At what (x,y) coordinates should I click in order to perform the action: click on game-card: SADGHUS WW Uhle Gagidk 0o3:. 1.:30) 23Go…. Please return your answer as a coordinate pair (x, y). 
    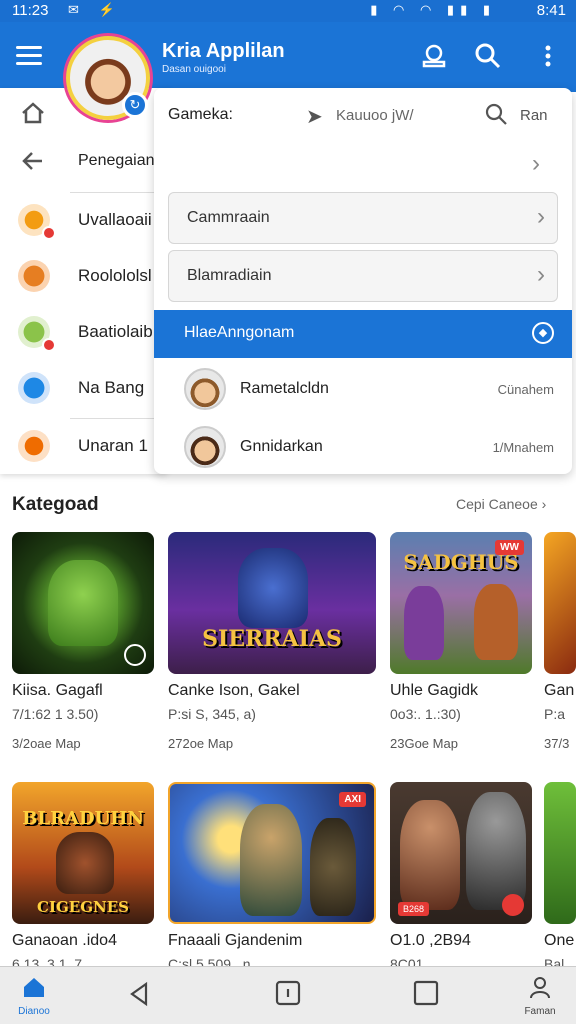
    Looking at the image, I should click on (461, 641).